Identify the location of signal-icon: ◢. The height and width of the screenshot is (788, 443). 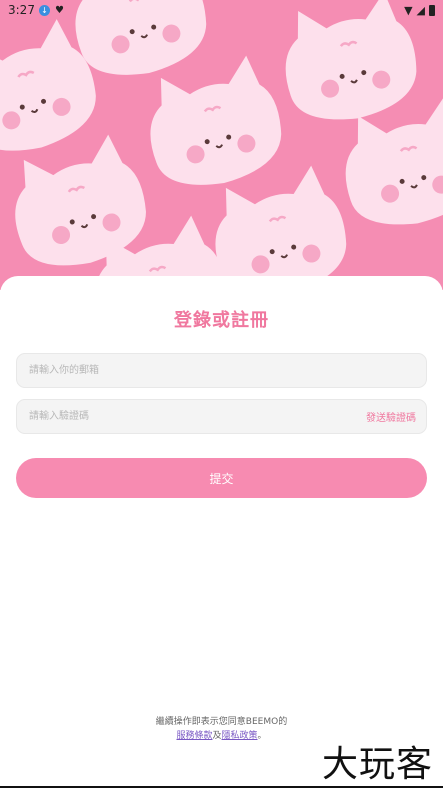
(420, 10).